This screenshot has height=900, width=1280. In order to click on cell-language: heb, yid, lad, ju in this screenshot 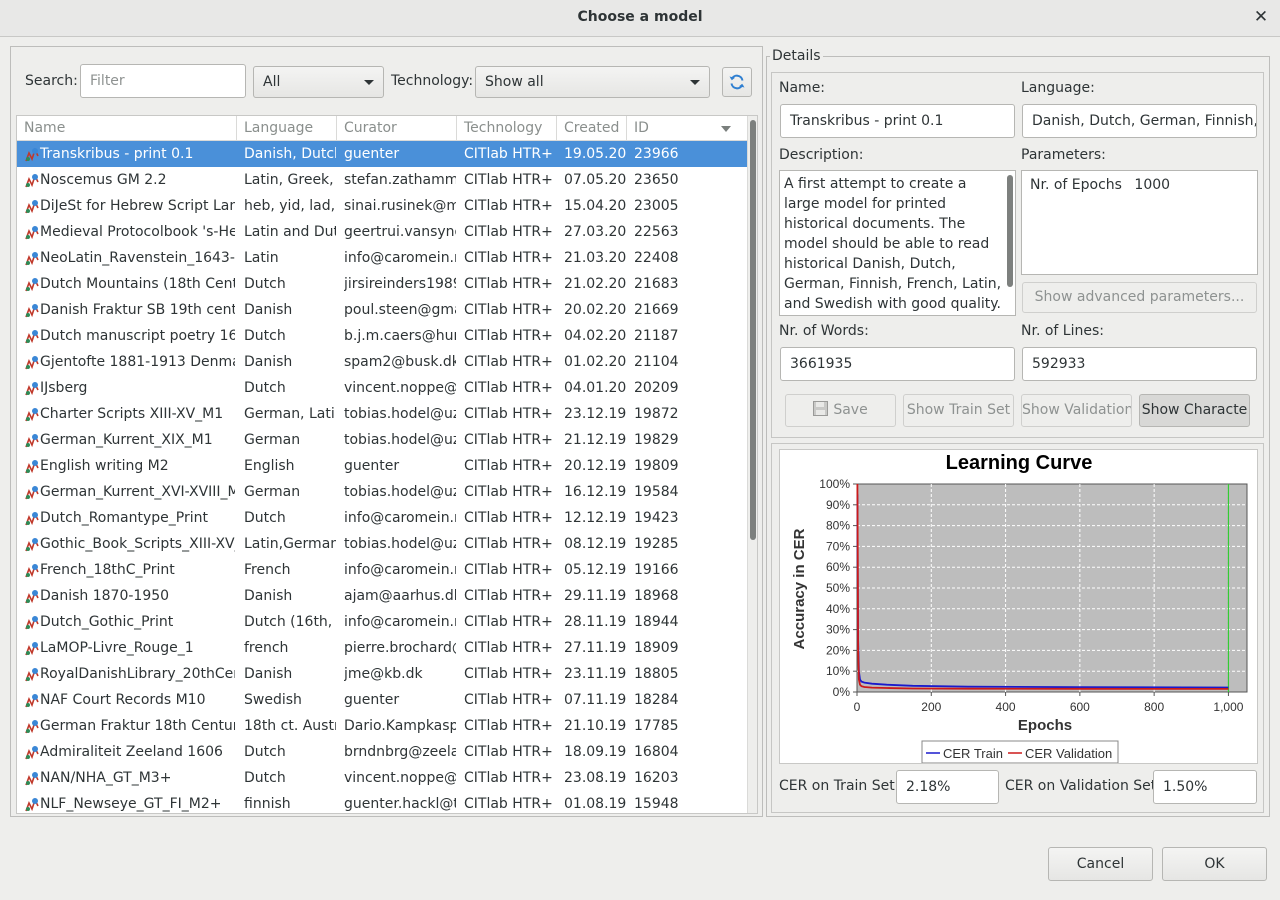, I will do `click(290, 206)`.